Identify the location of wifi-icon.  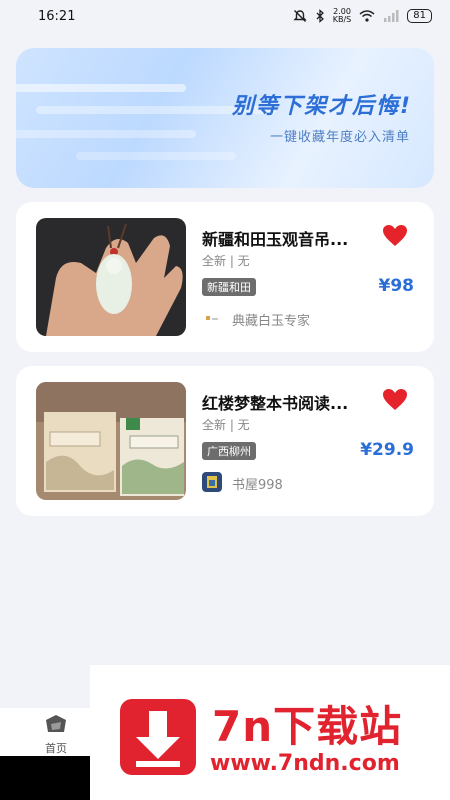
(367, 16).